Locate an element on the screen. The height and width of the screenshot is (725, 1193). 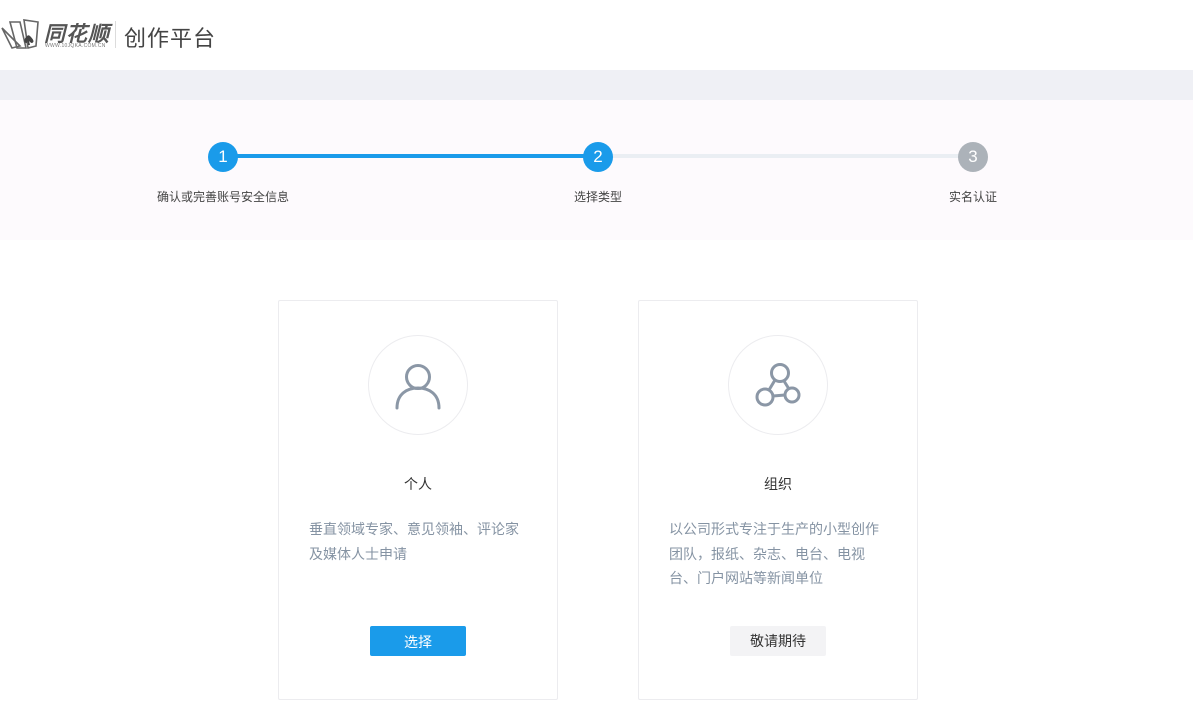
step-line-pending is located at coordinates (785, 156).